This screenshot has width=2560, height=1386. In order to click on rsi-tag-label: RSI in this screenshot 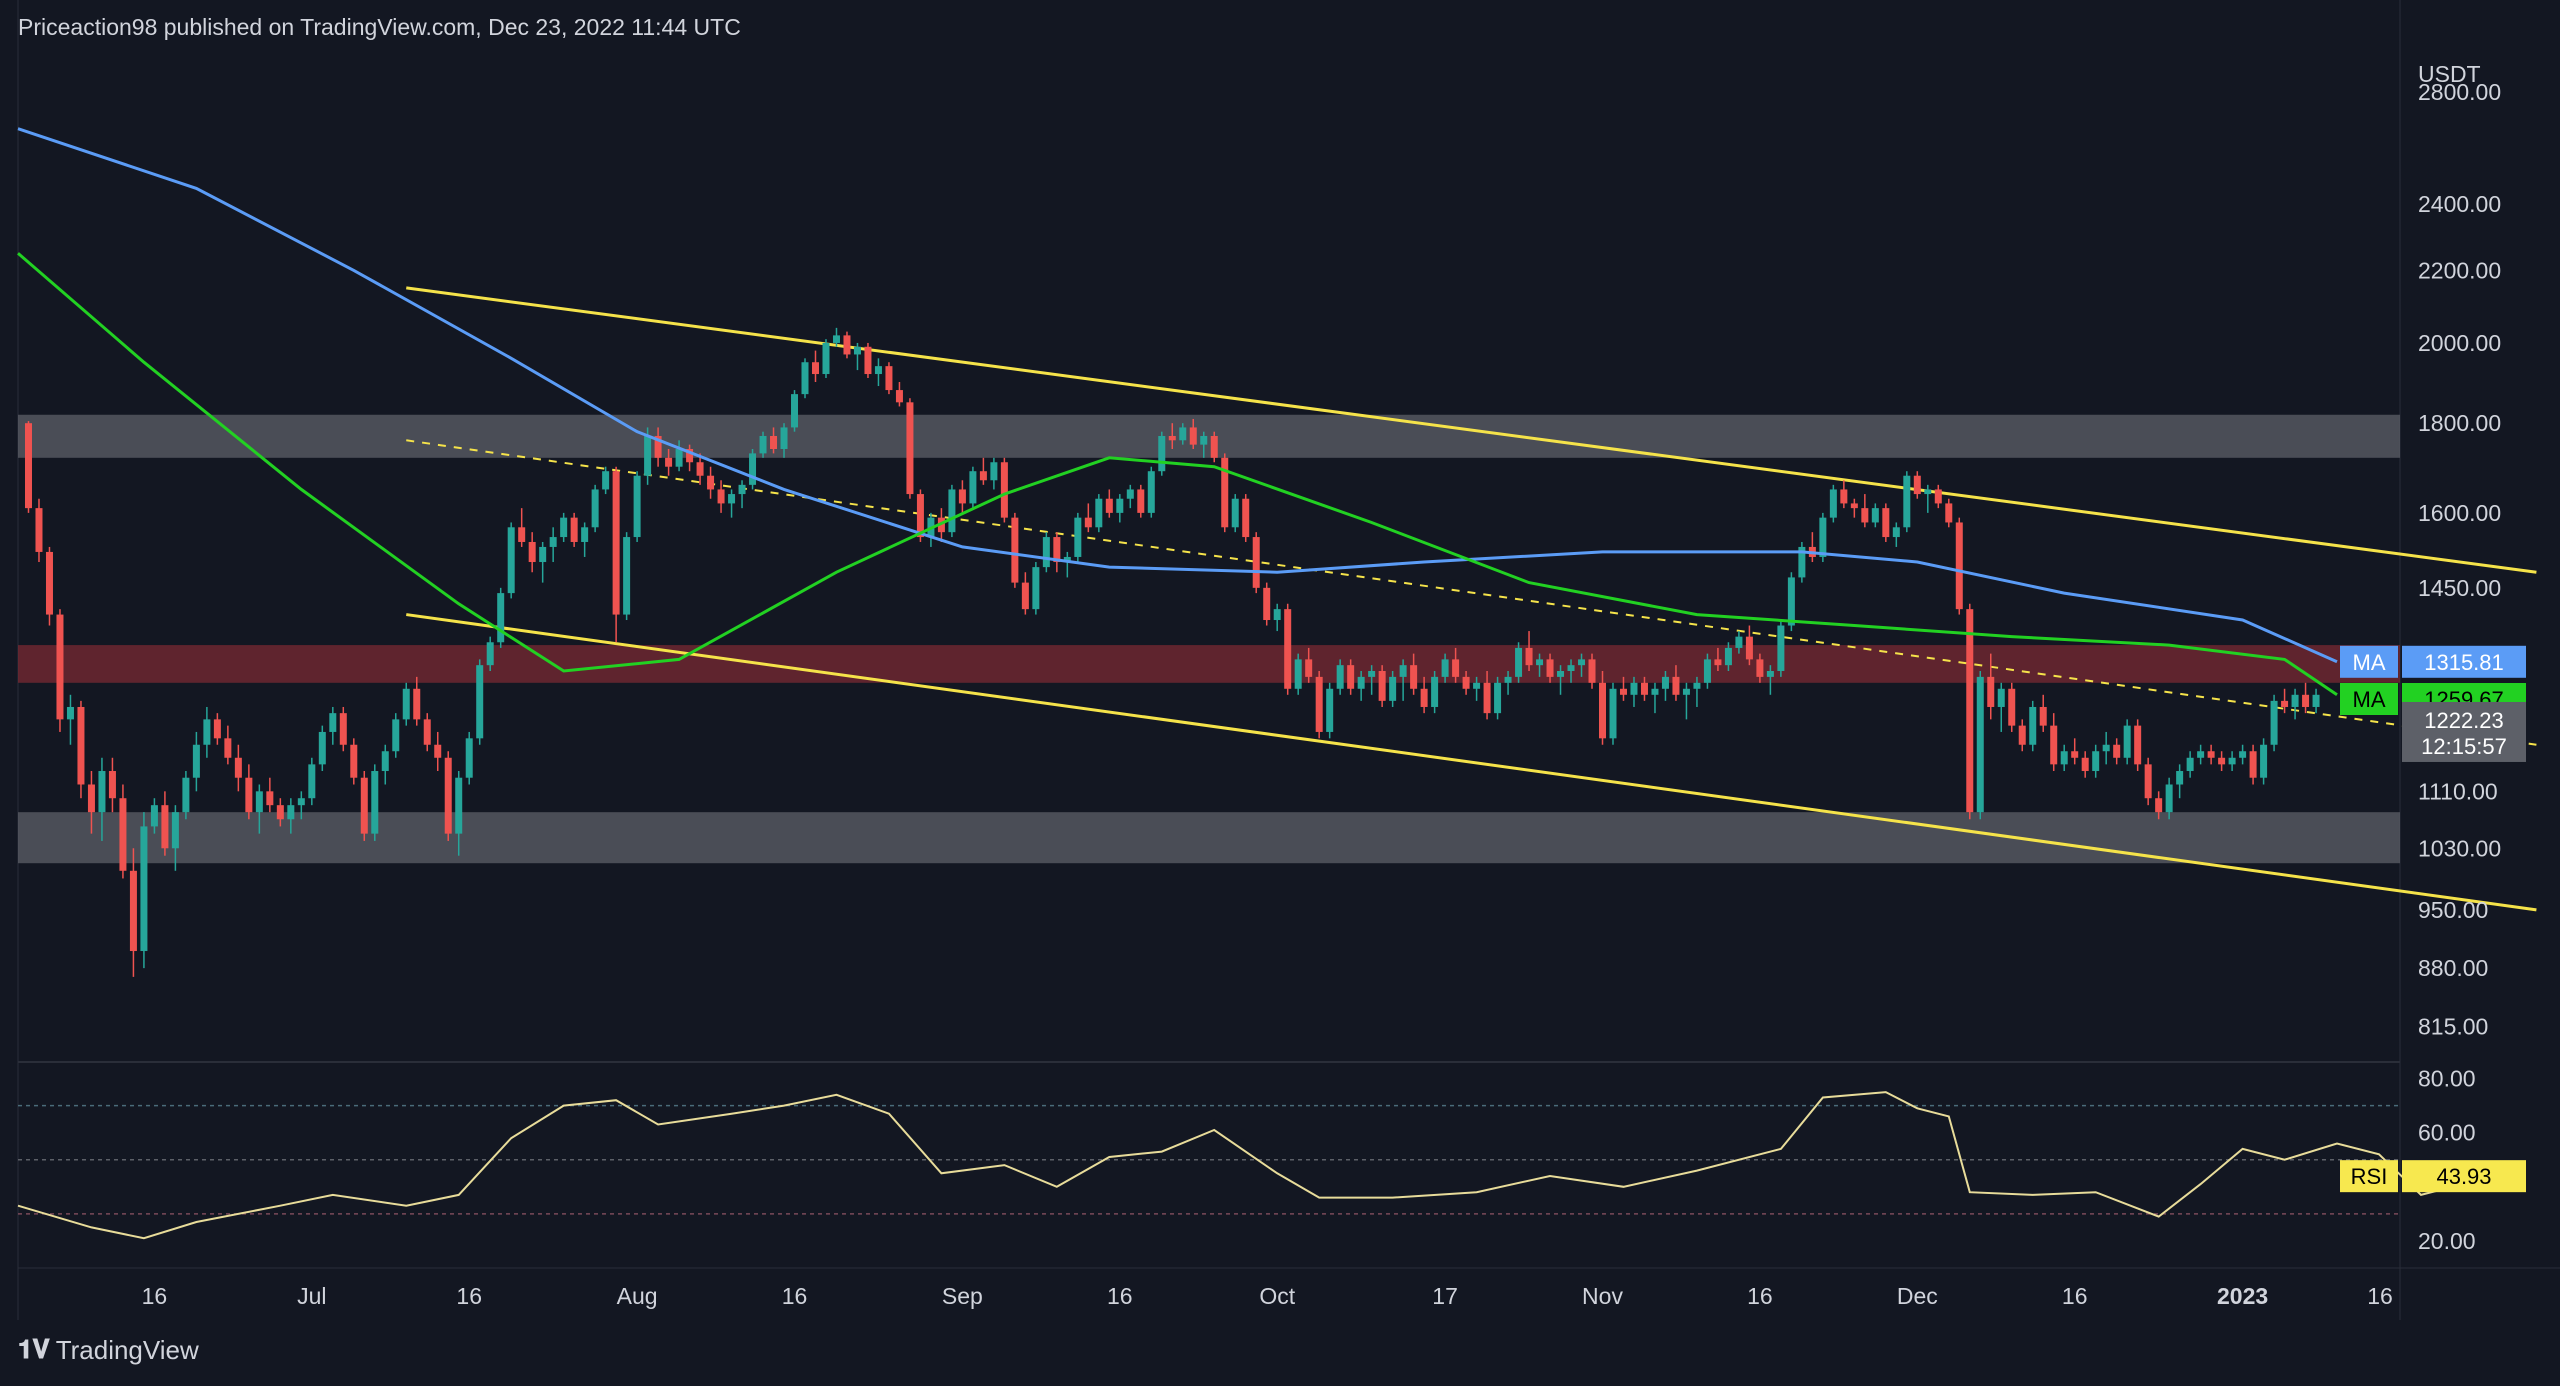, I will do `click(2369, 1176)`.